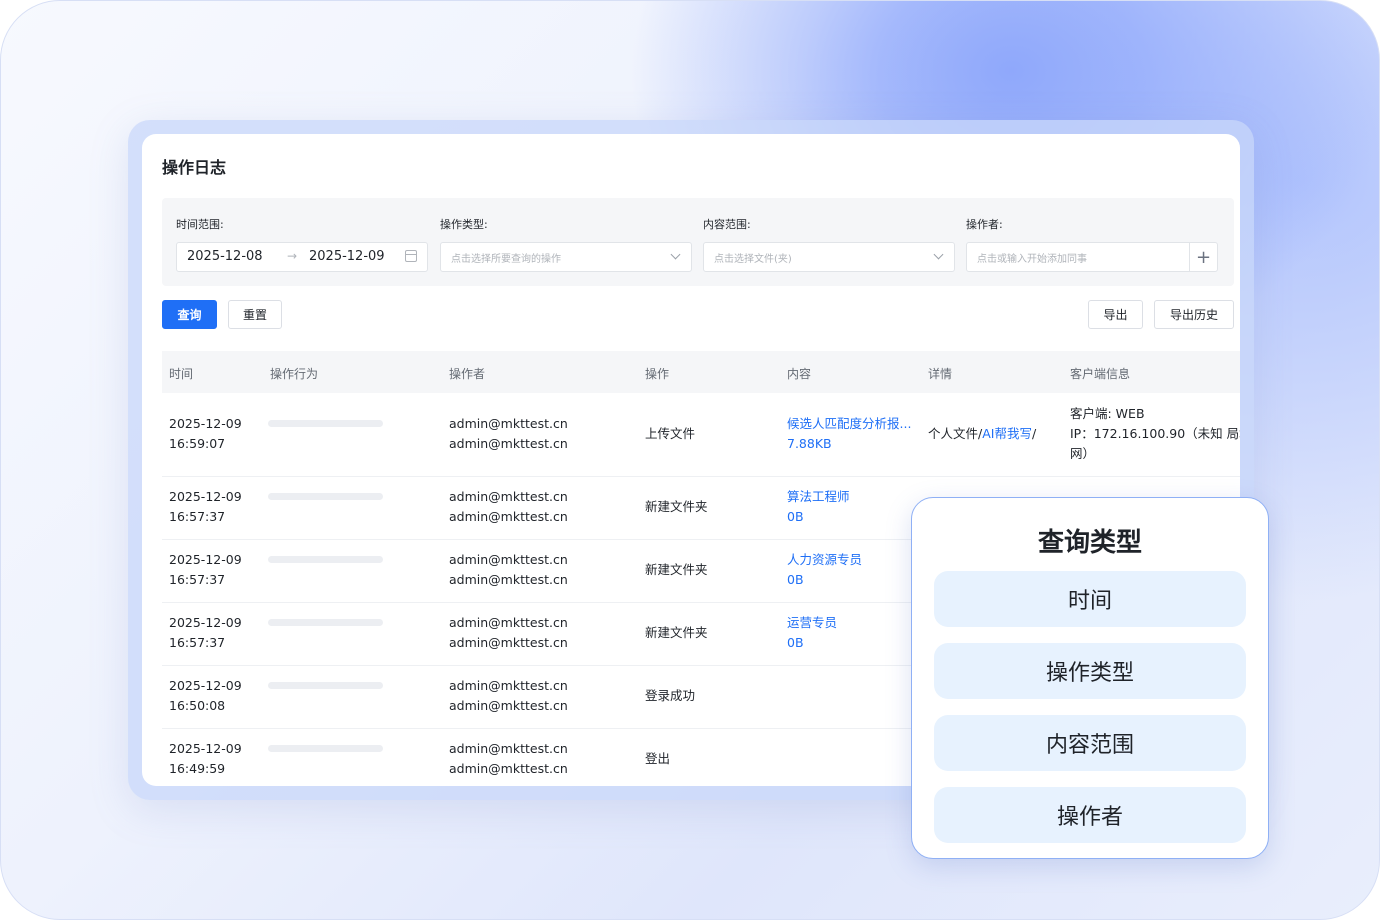  What do you see at coordinates (302, 257) in the screenshot?
I see `date-range-picker: 2025-12-08 → 2025-12-09` at bounding box center [302, 257].